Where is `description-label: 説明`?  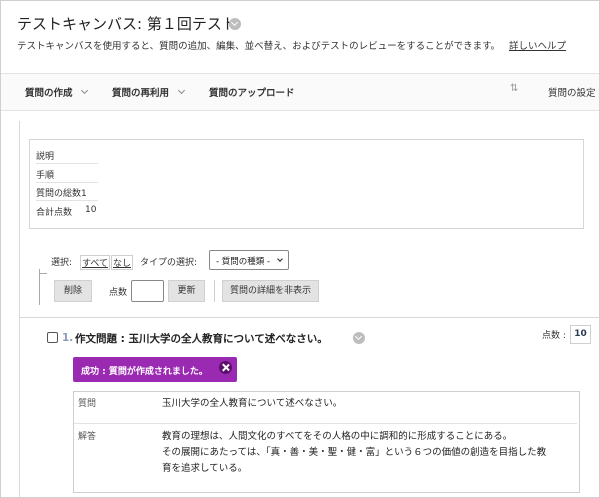 description-label: 説明 is located at coordinates (45, 157).